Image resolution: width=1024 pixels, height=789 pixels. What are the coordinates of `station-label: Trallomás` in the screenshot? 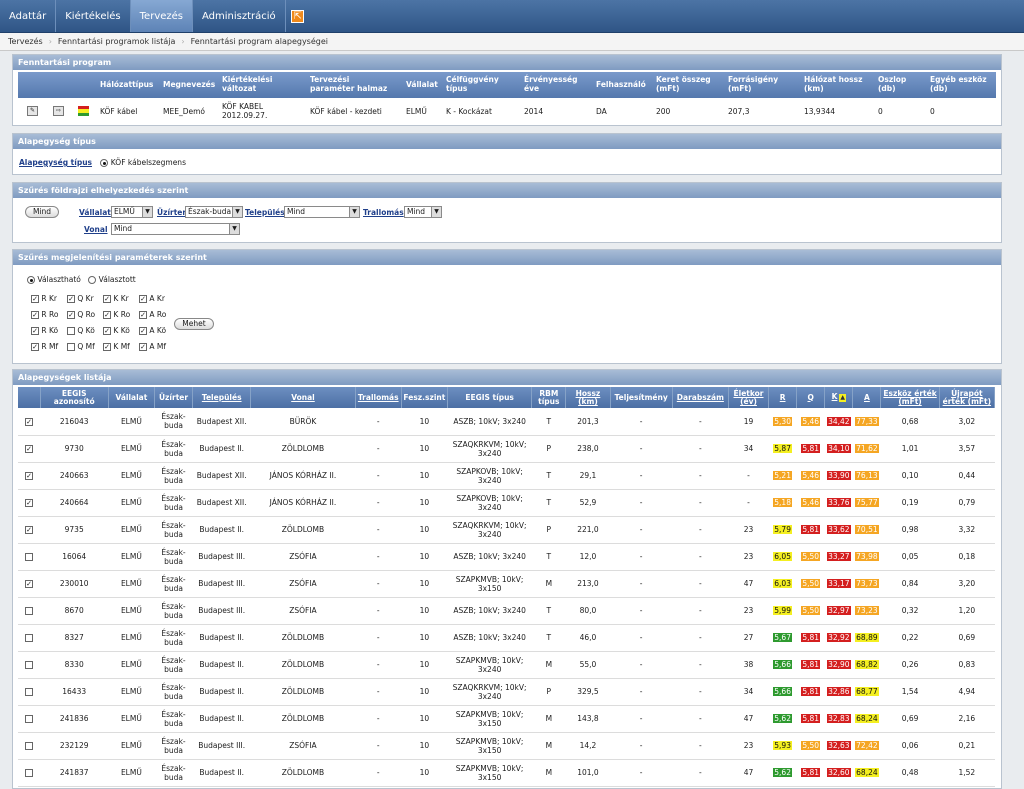 It's located at (383, 212).